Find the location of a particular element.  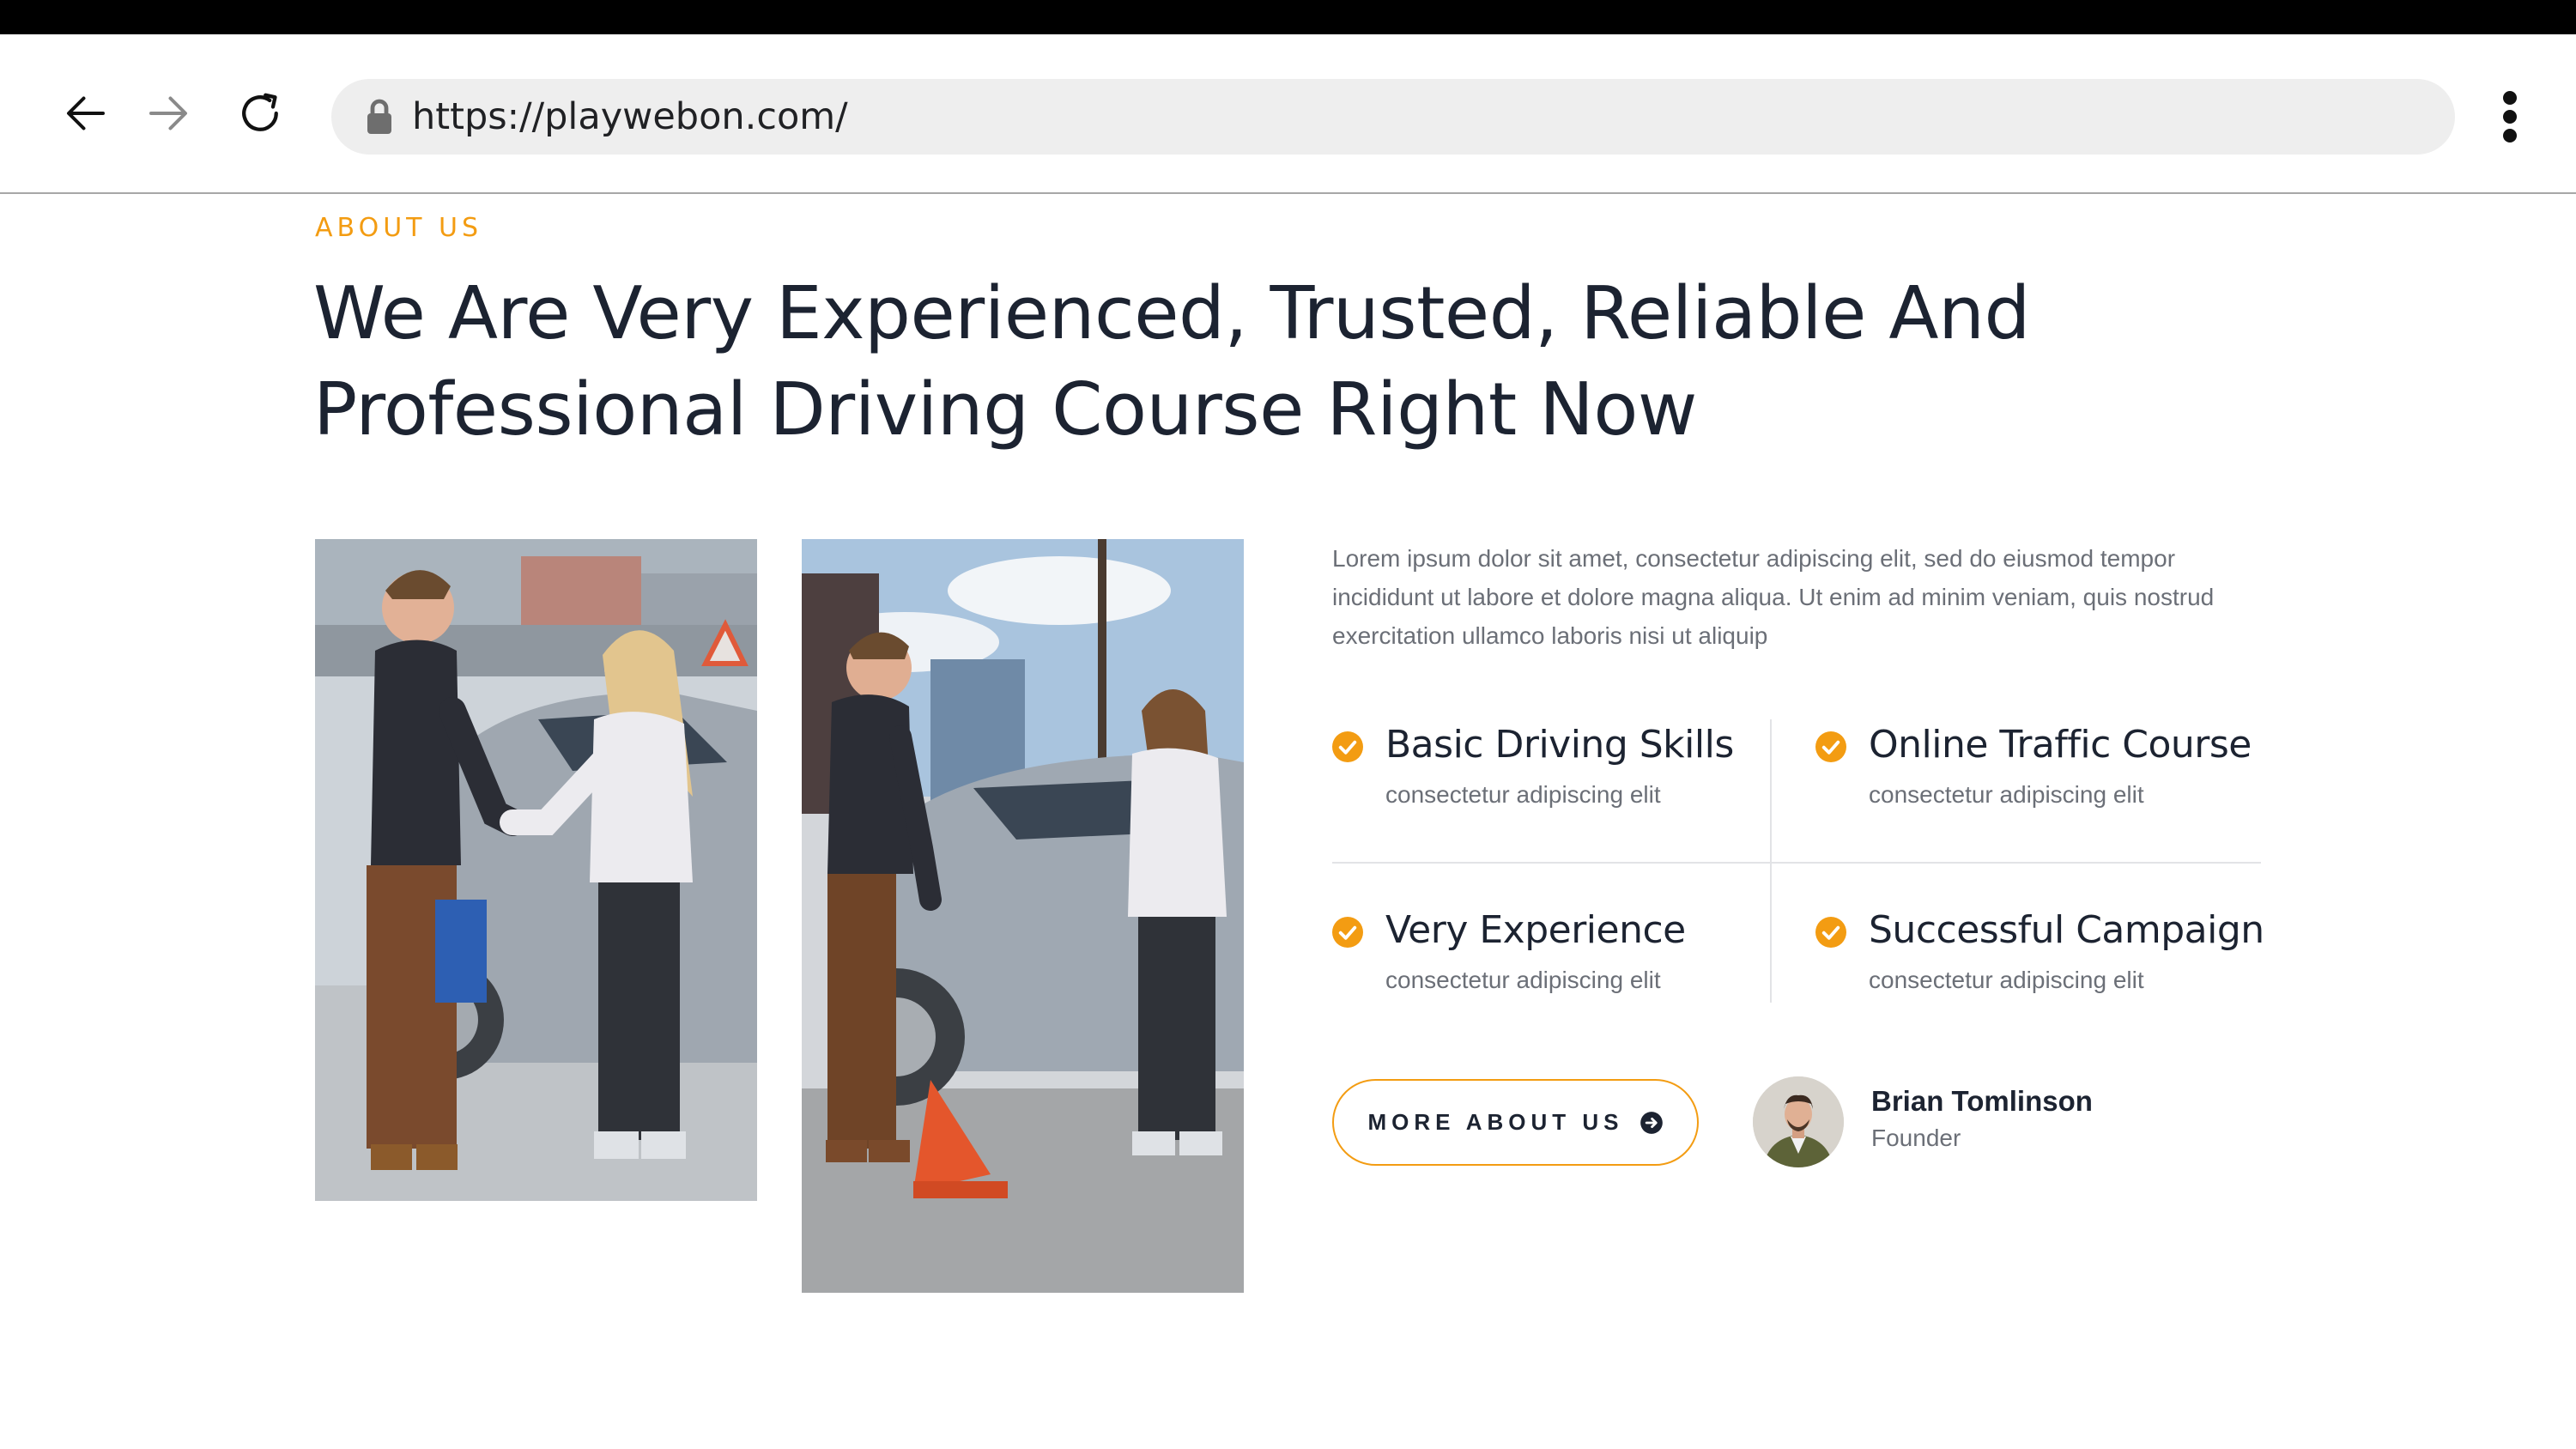

avatar is located at coordinates (1798, 1121).